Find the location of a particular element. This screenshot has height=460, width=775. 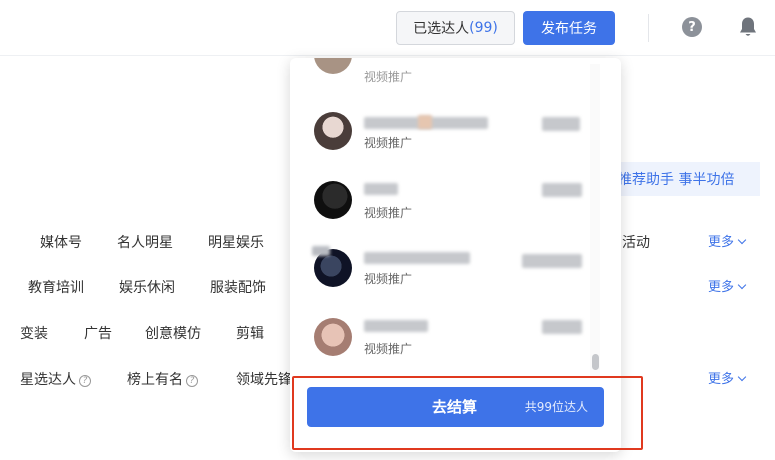

filter-option: 星选达人? is located at coordinates (55, 380).